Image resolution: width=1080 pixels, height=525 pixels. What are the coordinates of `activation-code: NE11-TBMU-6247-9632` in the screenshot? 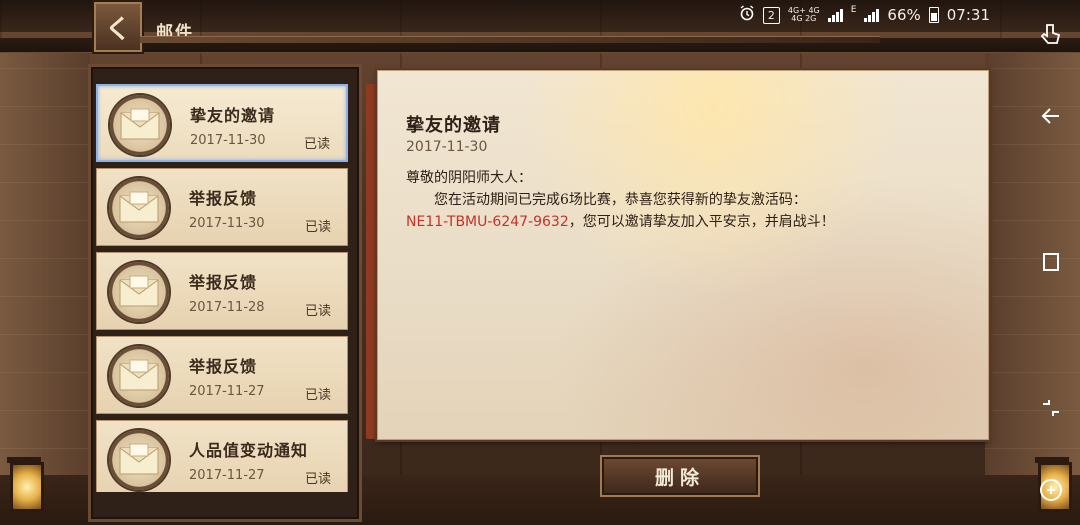 It's located at (487, 222).